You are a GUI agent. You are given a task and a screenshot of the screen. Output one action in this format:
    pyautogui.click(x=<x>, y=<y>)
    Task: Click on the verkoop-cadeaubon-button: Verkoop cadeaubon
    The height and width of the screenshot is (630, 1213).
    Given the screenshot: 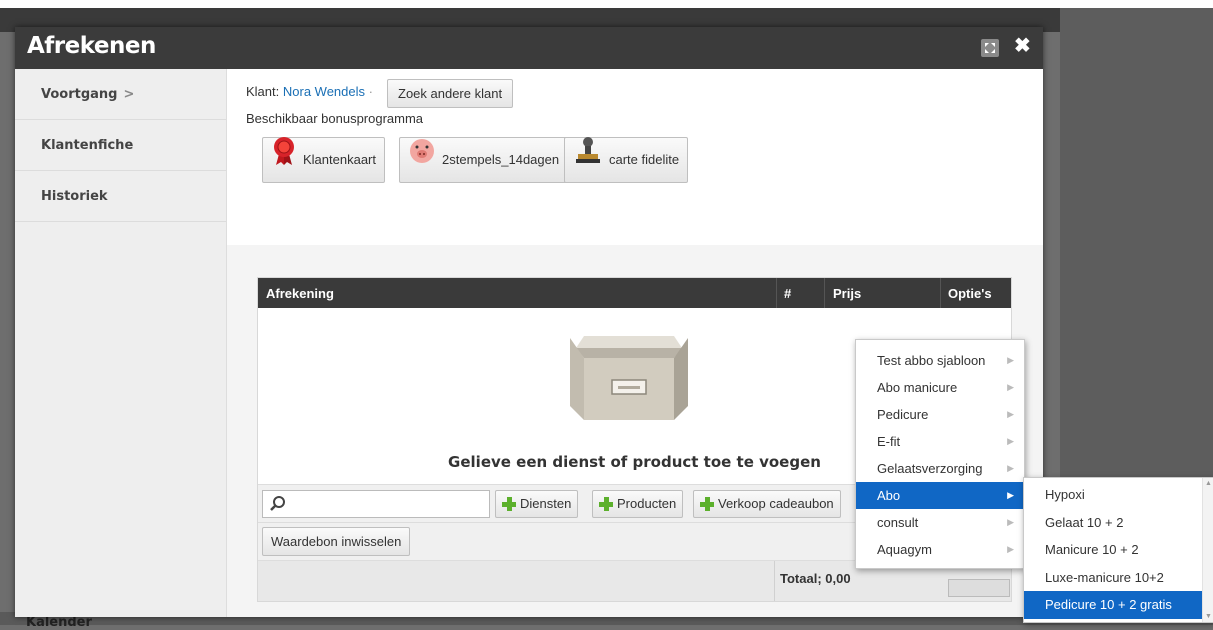 What is the action you would take?
    pyautogui.click(x=767, y=504)
    